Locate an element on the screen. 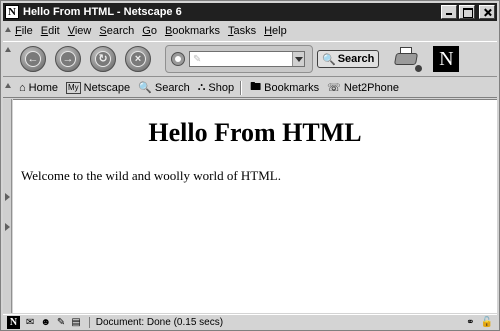 The image size is (500, 331). menubar-collapse-grip-icon is located at coordinates (7, 31).